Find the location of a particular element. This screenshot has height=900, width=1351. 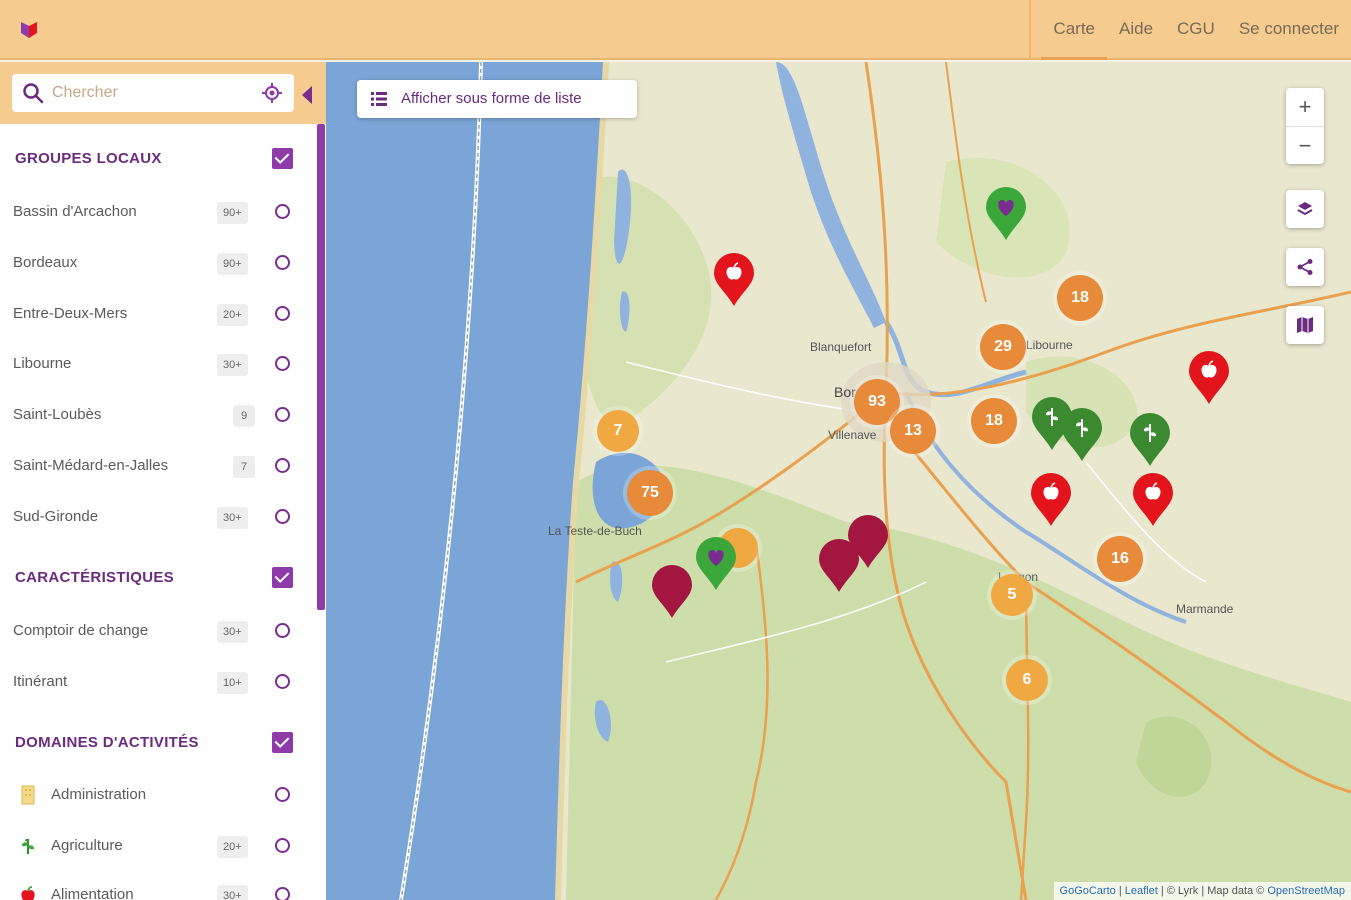

search-input is located at coordinates (152, 93).